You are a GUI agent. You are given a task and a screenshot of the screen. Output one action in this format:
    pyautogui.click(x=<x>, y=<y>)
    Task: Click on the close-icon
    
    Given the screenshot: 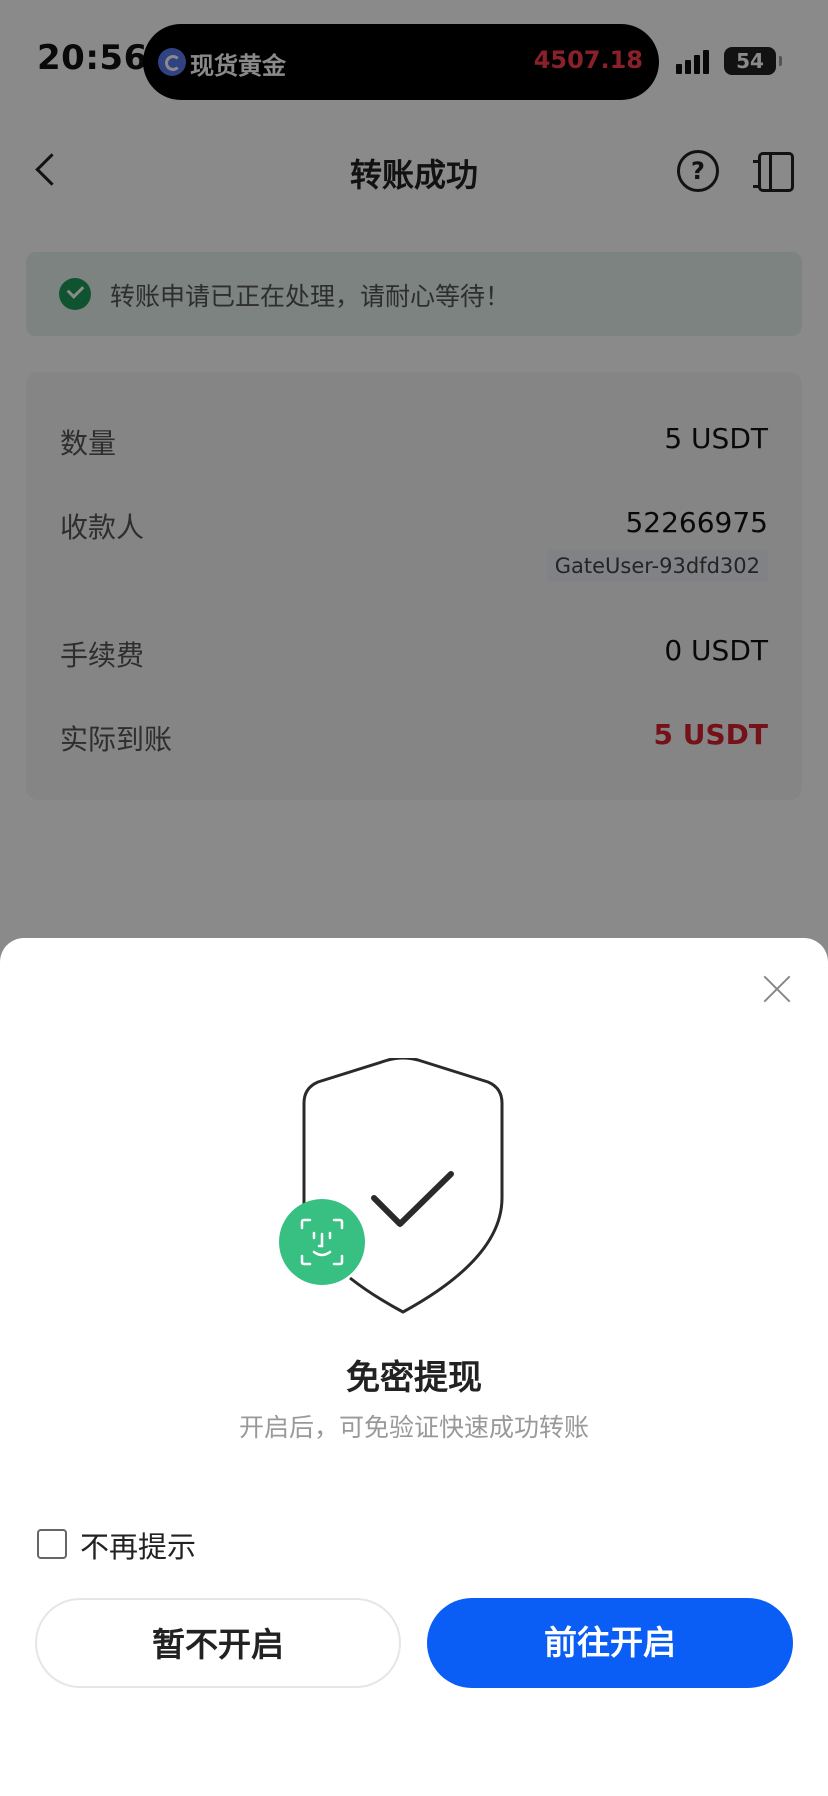 What is the action you would take?
    pyautogui.click(x=777, y=989)
    